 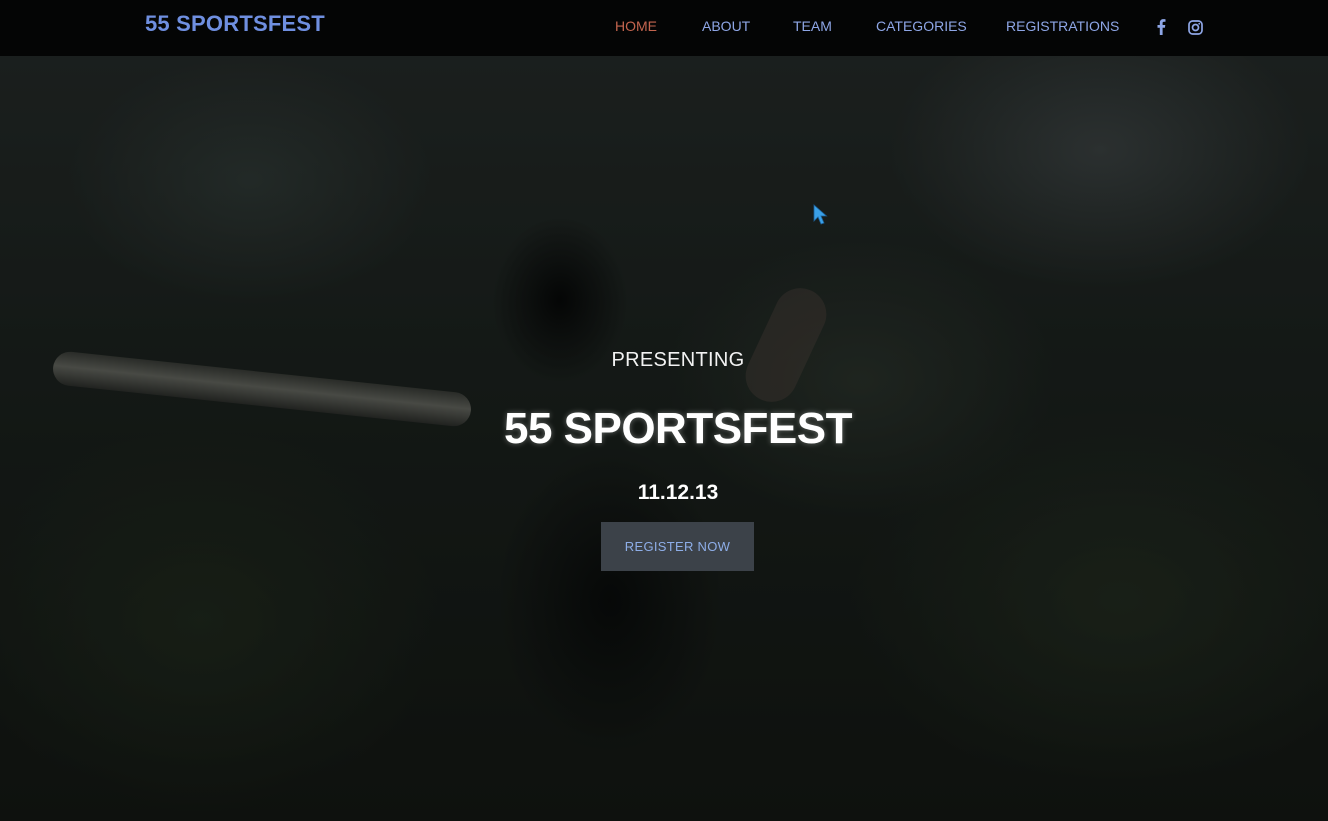 I want to click on hero-title: 55 SPORTSFEST, so click(x=678, y=428).